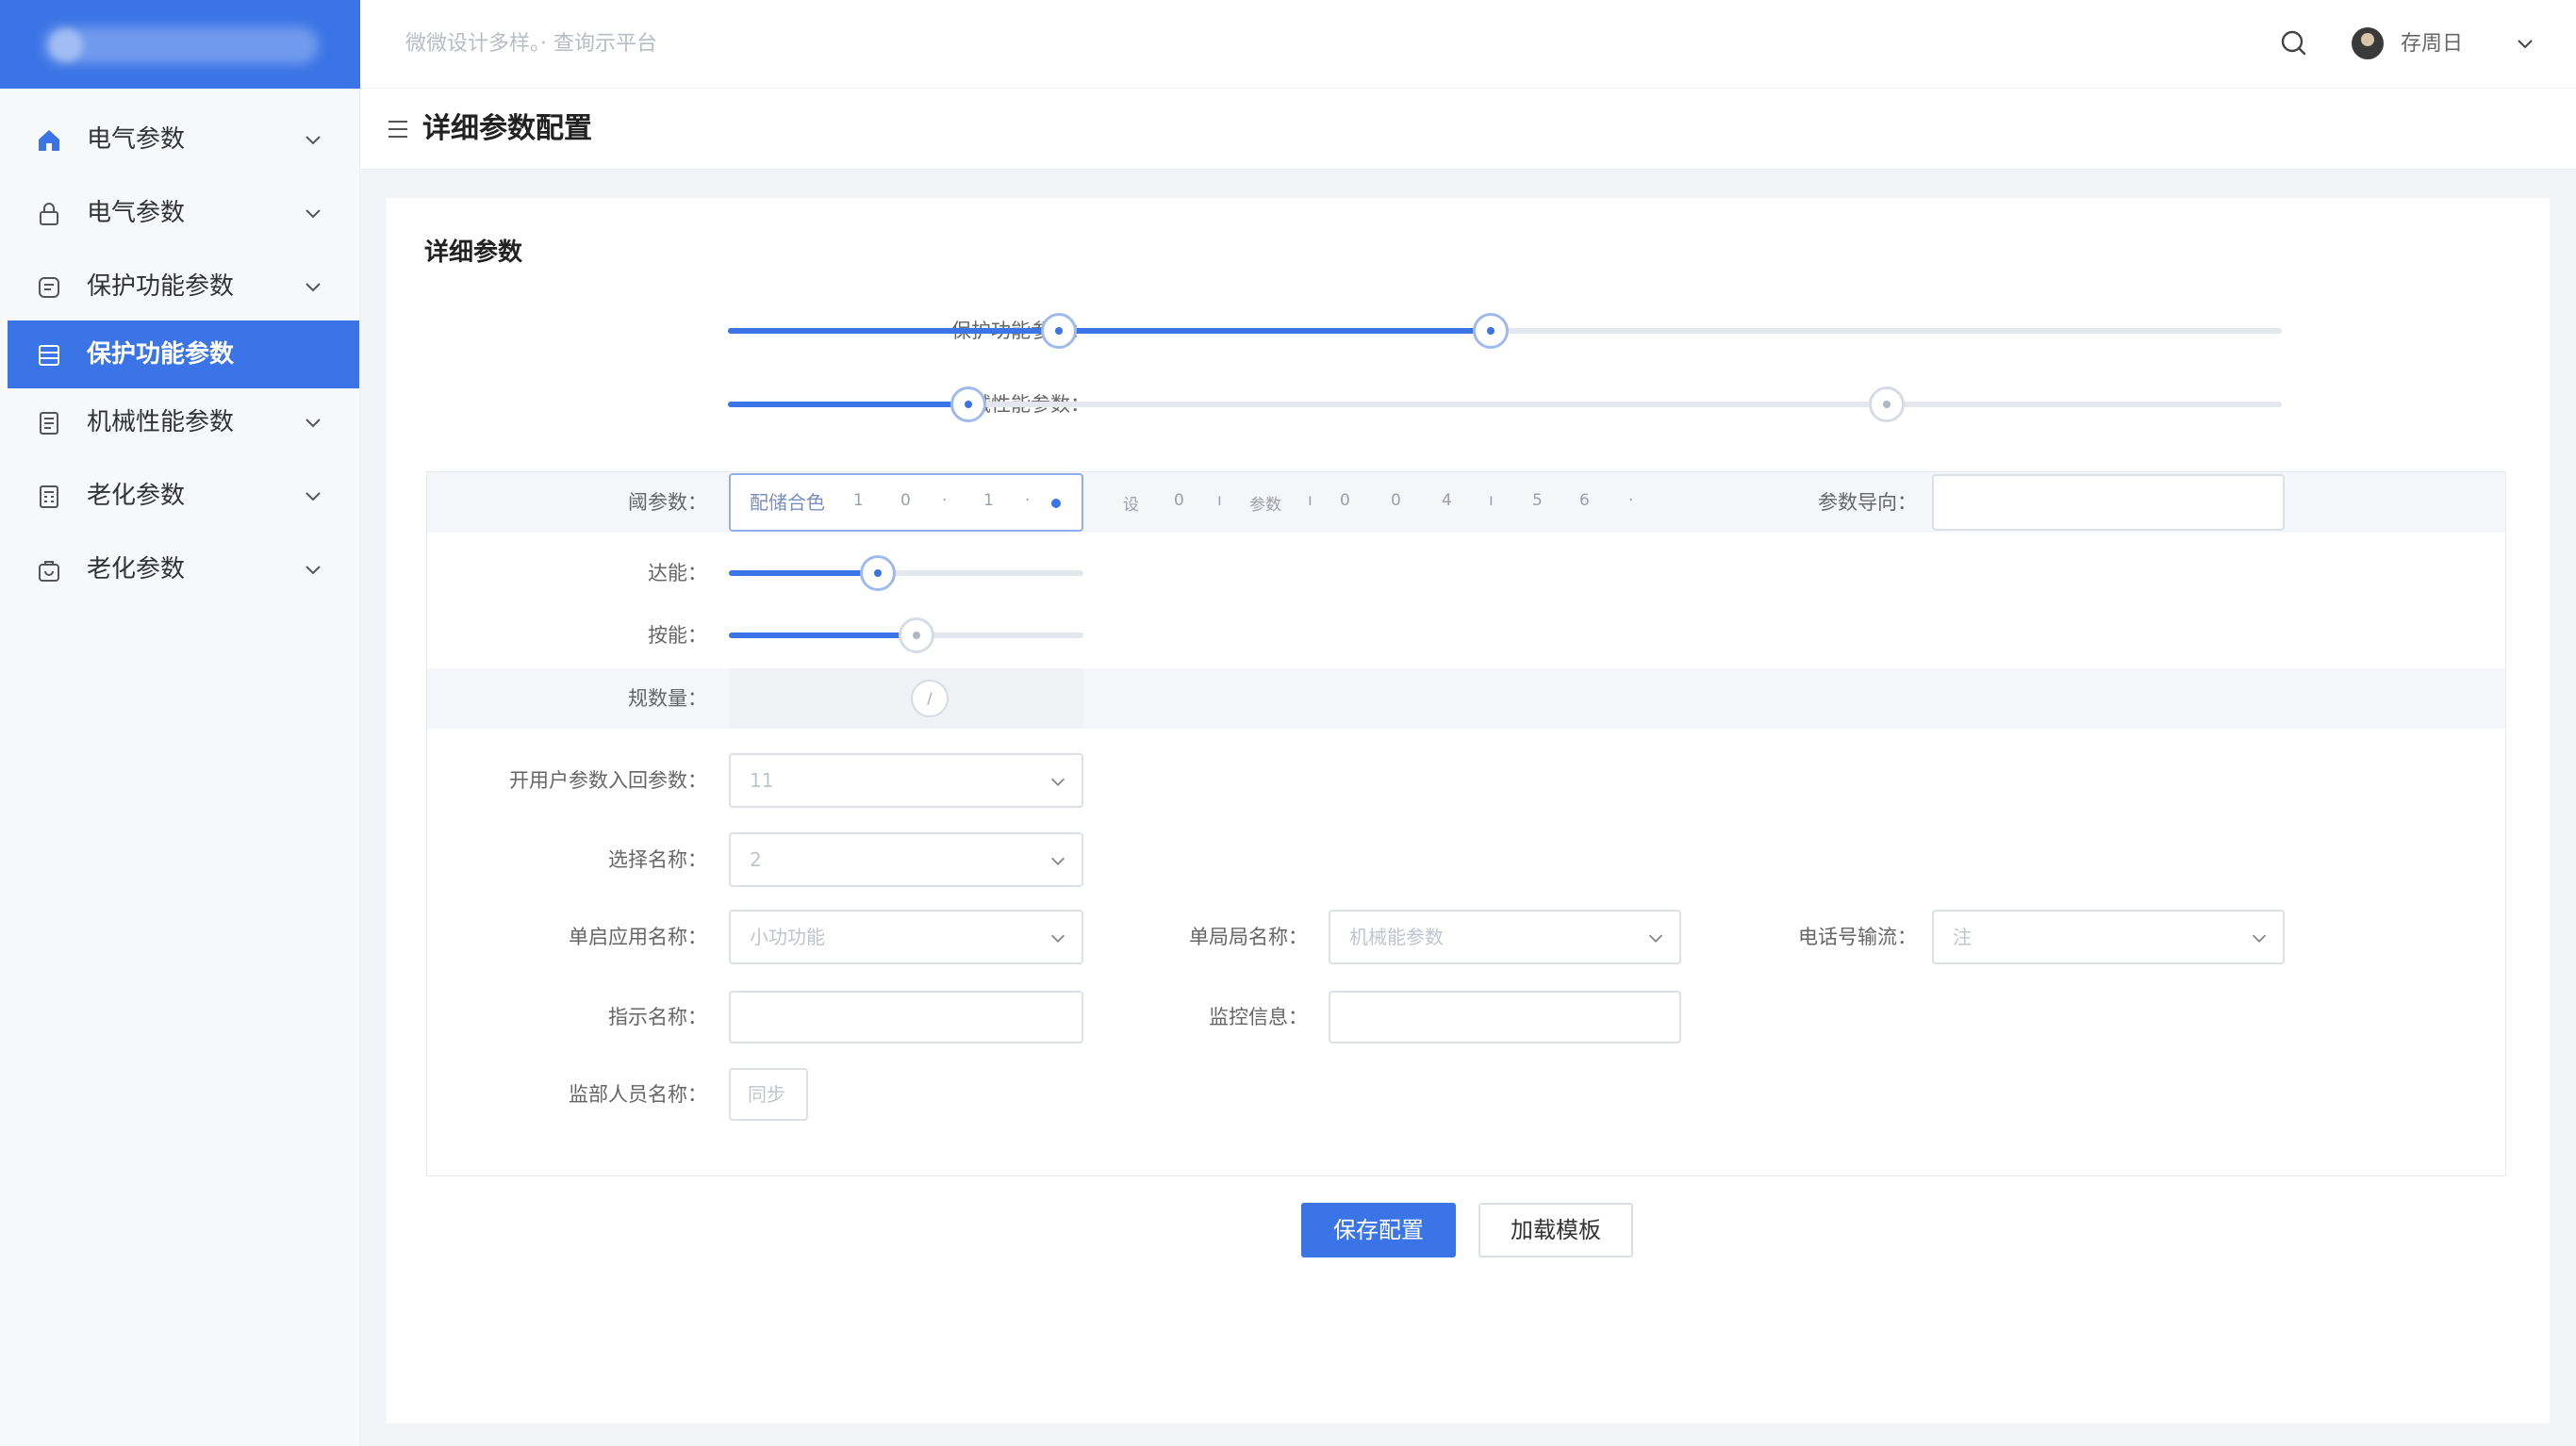 This screenshot has width=2576, height=1446. I want to click on sidebar-item-label: 老化参数, so click(136, 496).